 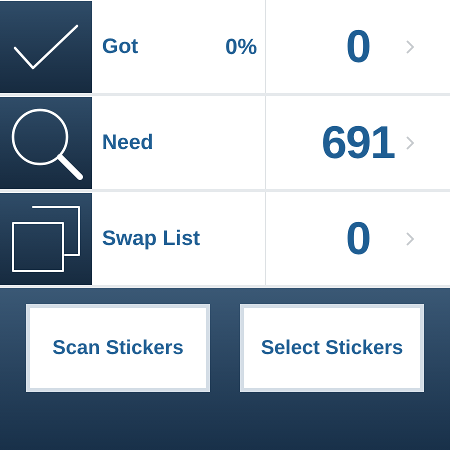 I want to click on row-label: Swap List, so click(x=151, y=239).